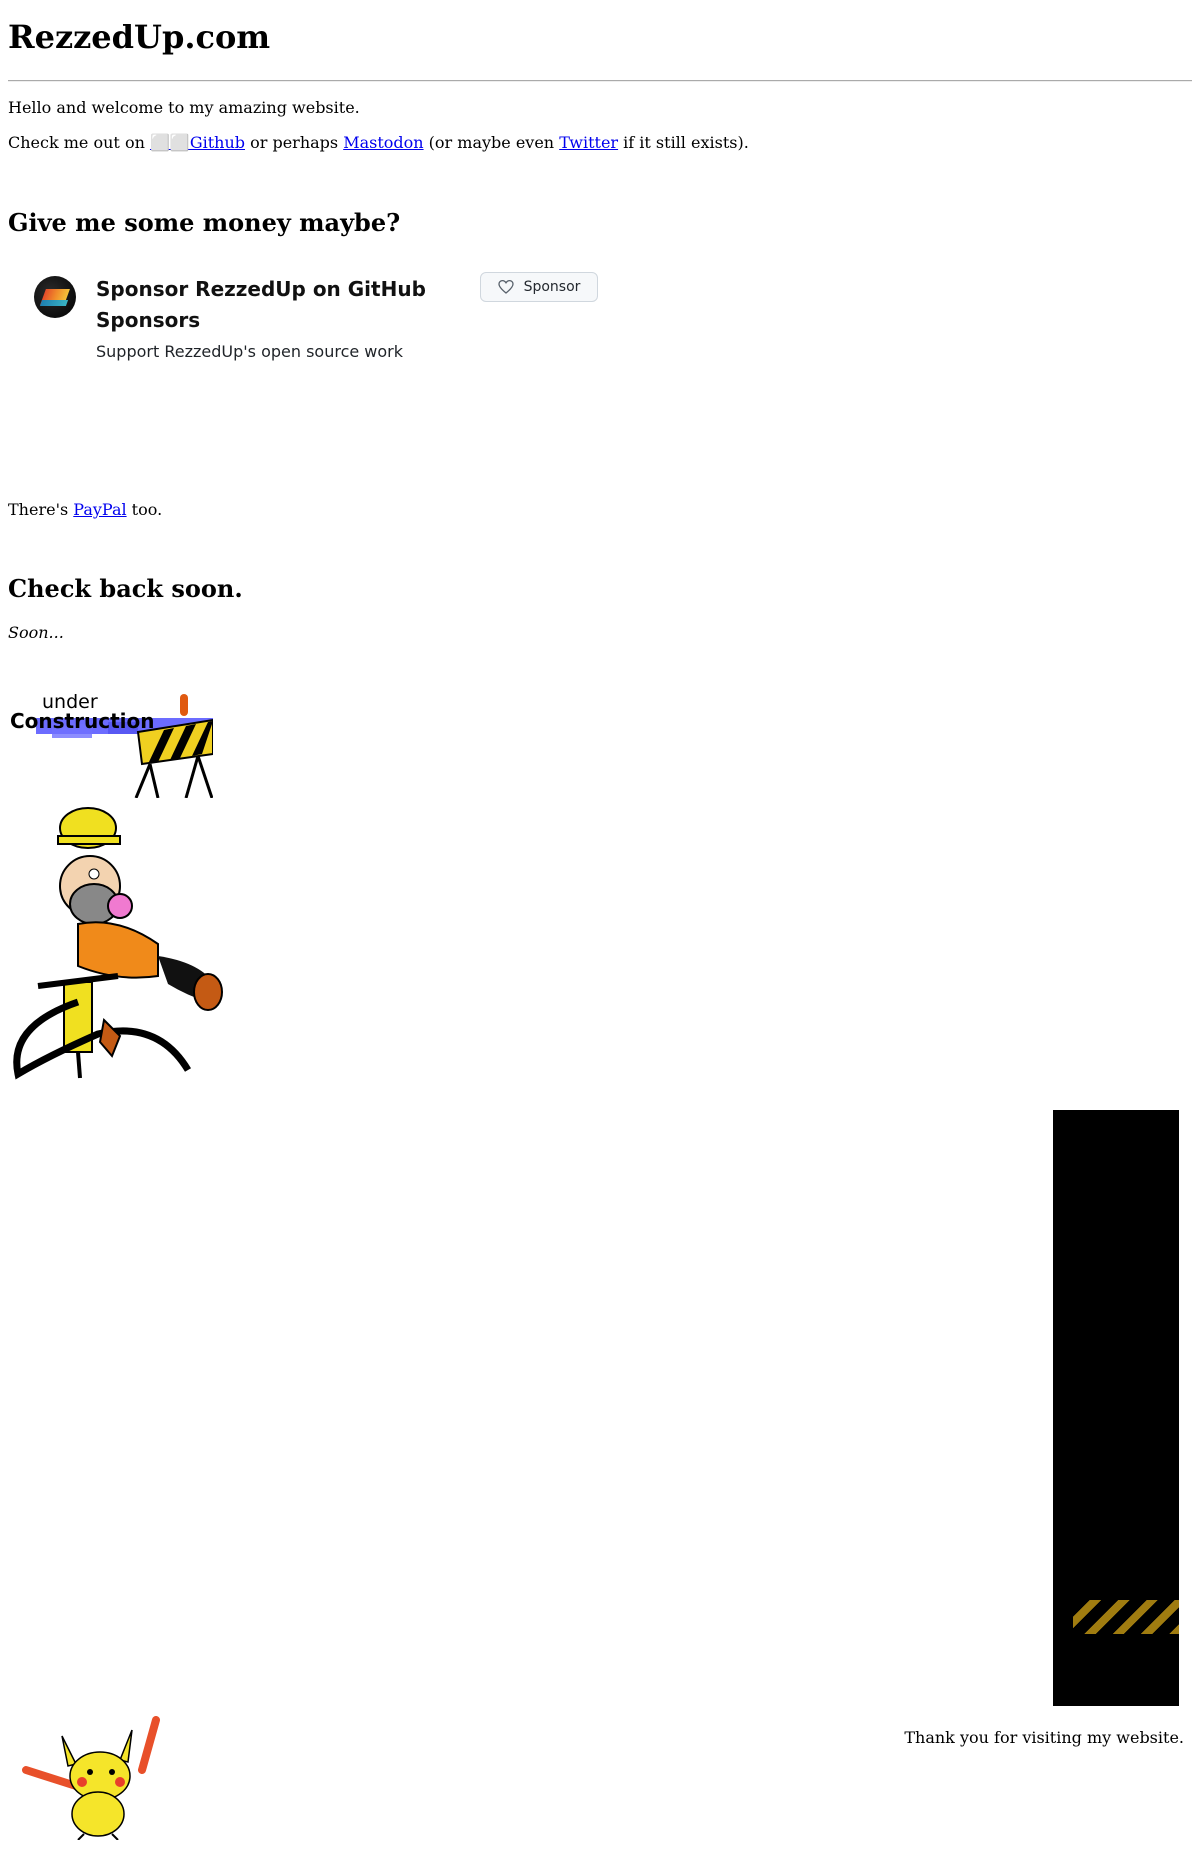 Image resolution: width=1200 pixels, height=1852 pixels. Describe the element at coordinates (55, 297) in the screenshot. I see `avatar` at that location.